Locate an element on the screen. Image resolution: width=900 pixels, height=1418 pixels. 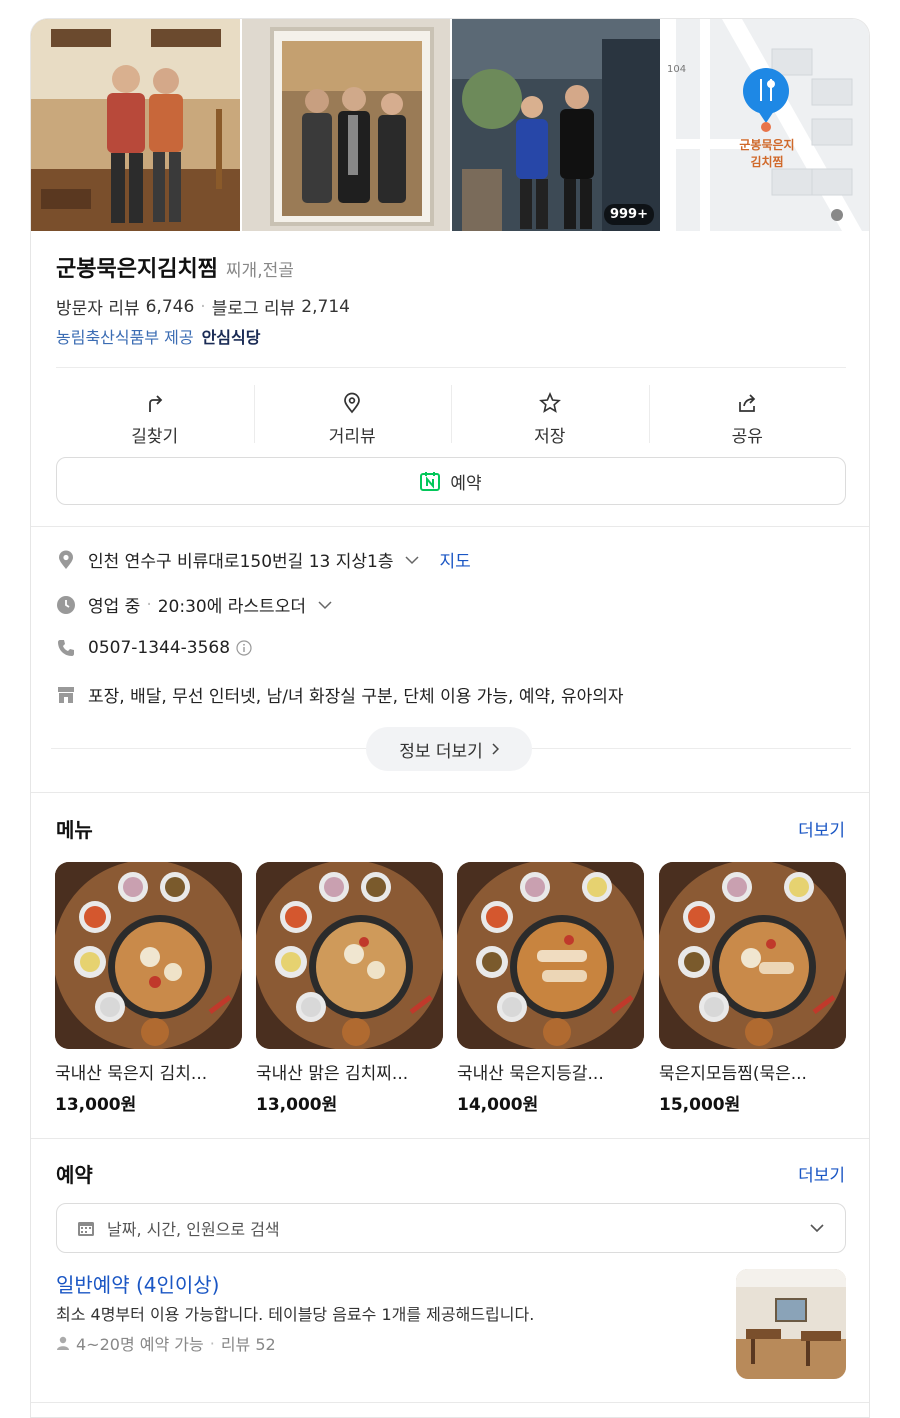
hours-row: 영업 중 · 20:30에 라스트오더 is located at coordinates (194, 604).